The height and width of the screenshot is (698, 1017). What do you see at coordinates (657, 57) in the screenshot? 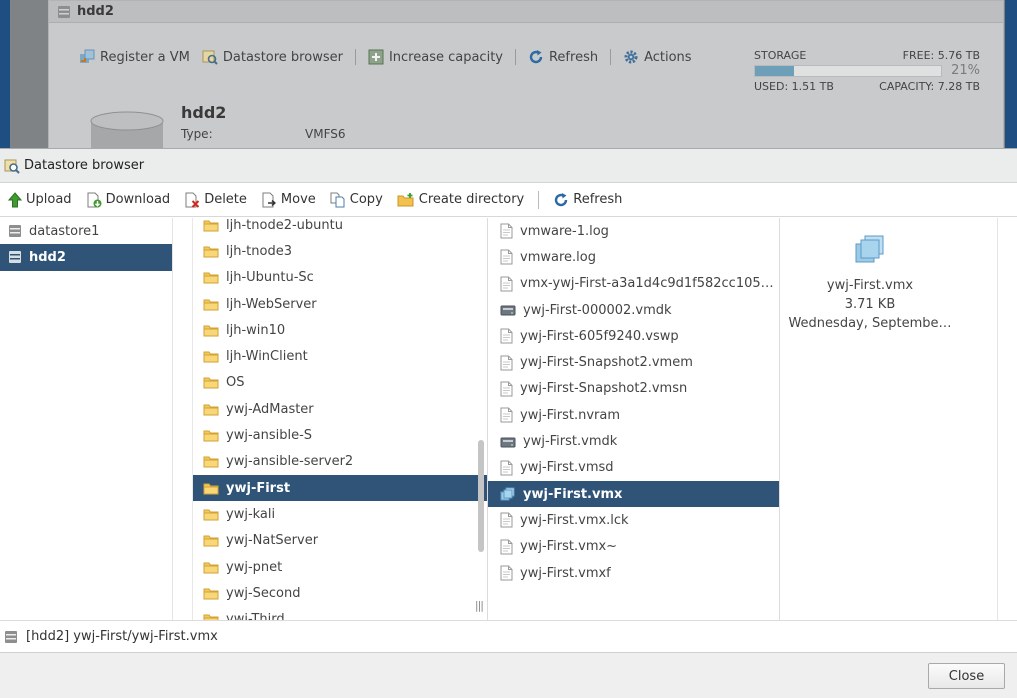
I see `actions-button: Actions` at bounding box center [657, 57].